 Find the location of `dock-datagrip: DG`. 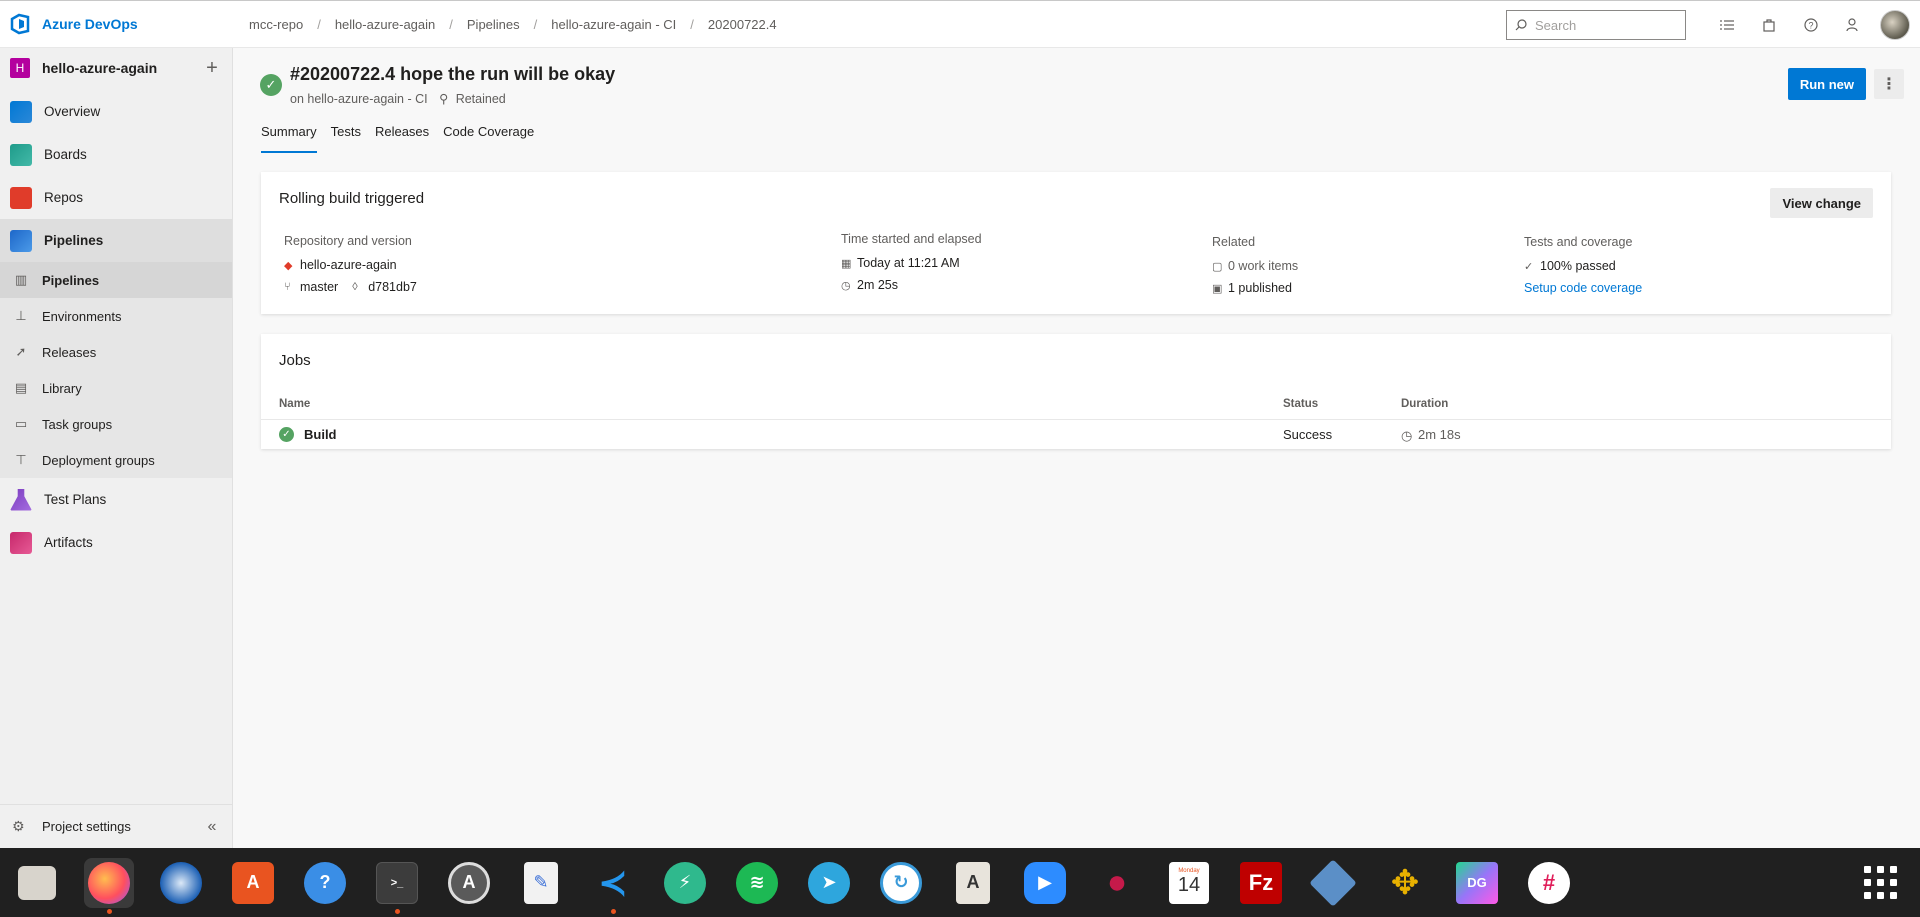

dock-datagrip: DG is located at coordinates (1477, 883).